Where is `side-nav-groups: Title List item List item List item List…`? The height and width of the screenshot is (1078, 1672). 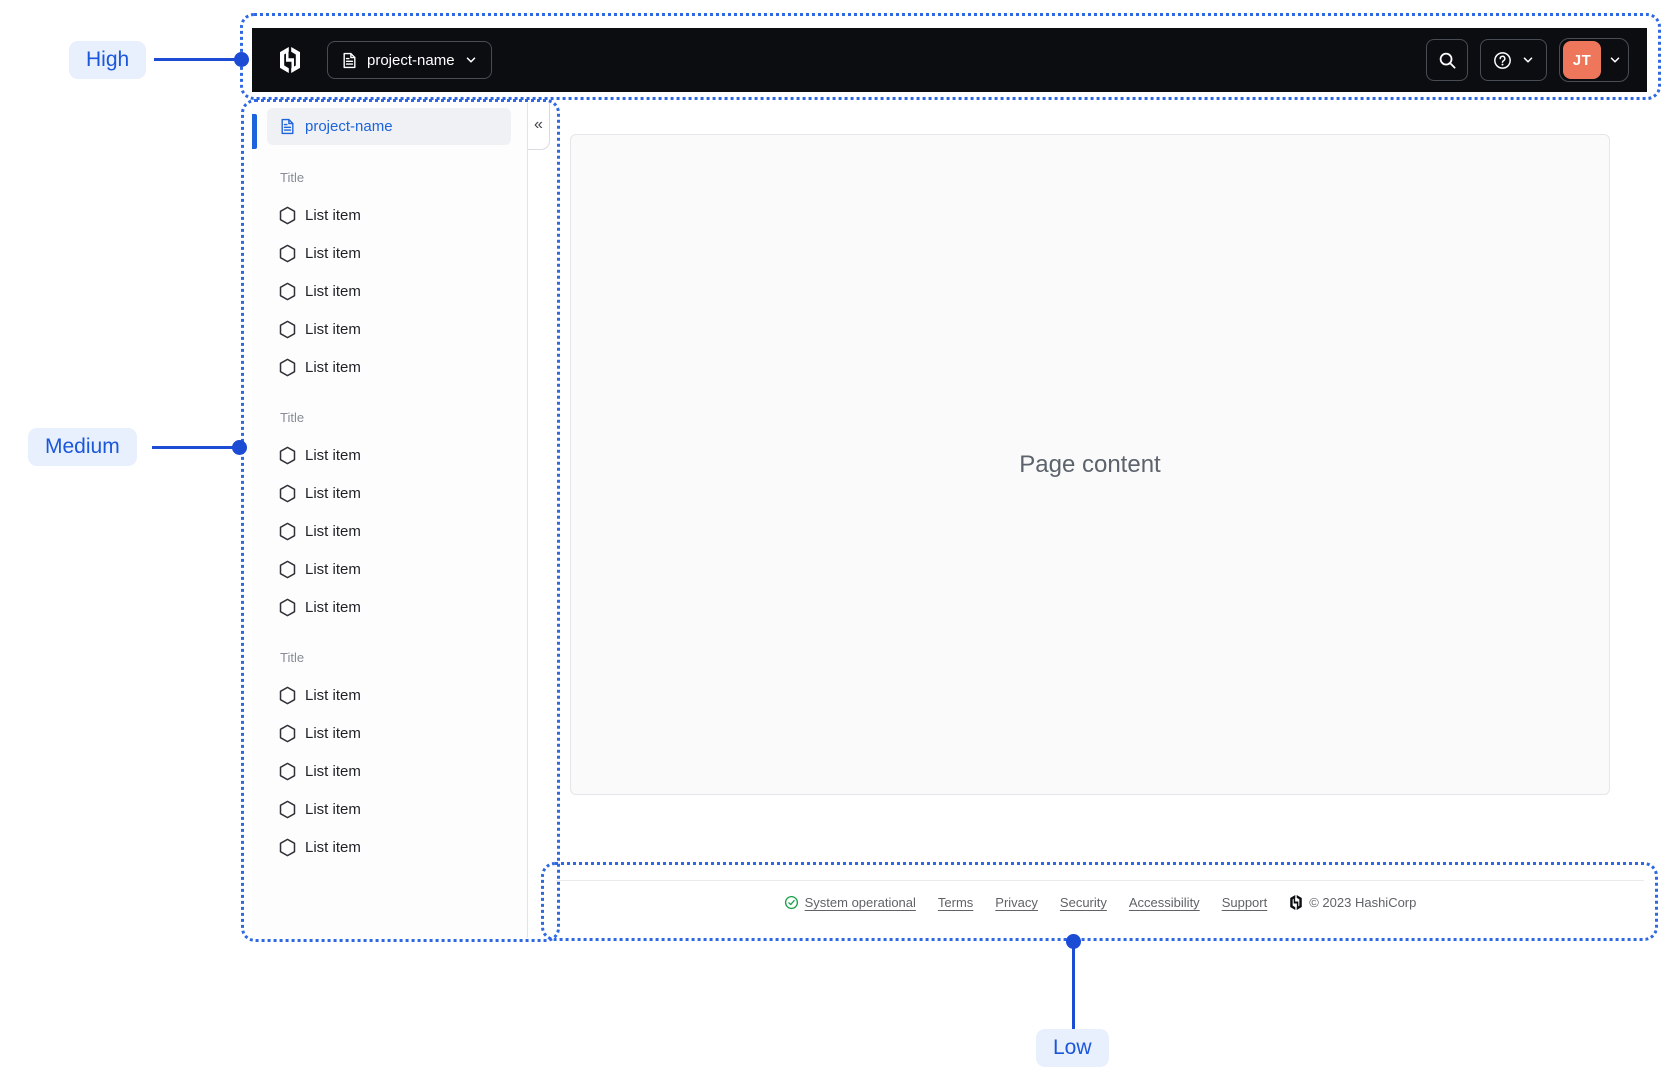
side-nav-groups: Title List item List item List item List… is located at coordinates (389, 513).